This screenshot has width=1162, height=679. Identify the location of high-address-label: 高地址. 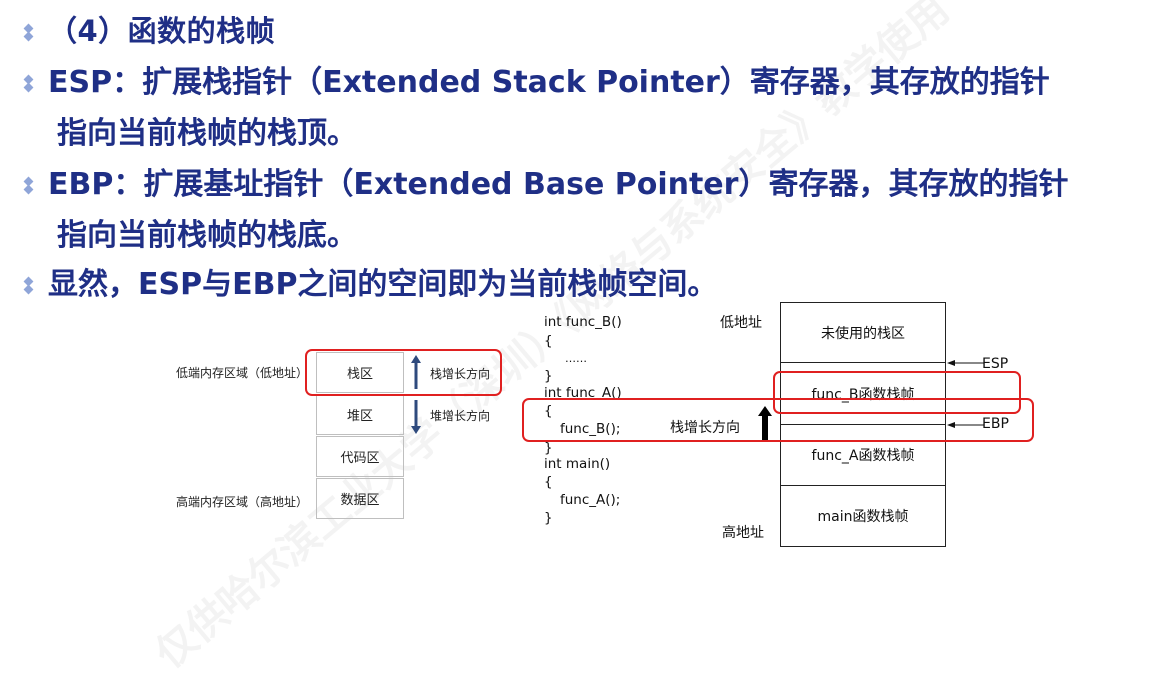
(743, 533).